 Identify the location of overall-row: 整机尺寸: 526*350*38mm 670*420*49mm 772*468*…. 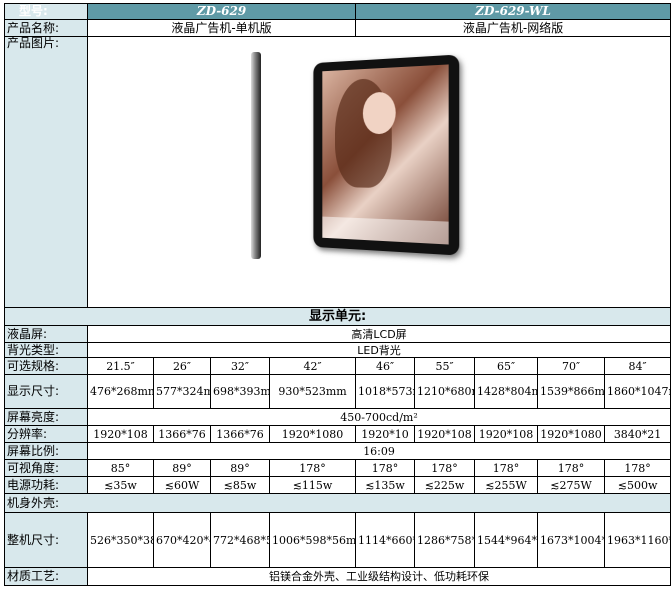
(338, 540).